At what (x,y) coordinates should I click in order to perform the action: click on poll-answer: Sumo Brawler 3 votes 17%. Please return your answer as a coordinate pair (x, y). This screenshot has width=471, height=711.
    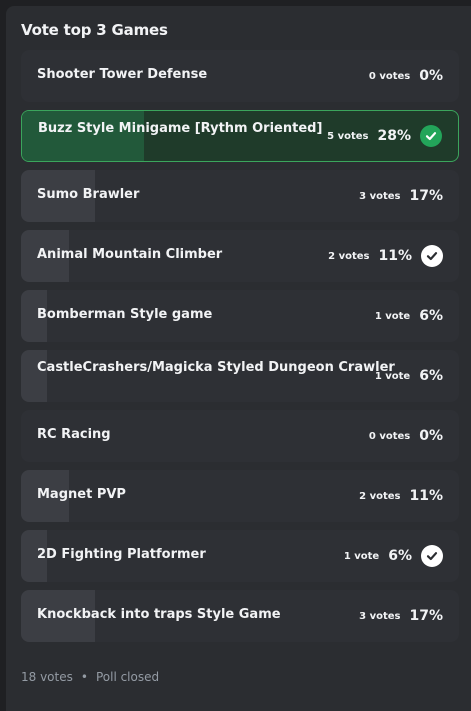
    Looking at the image, I should click on (240, 196).